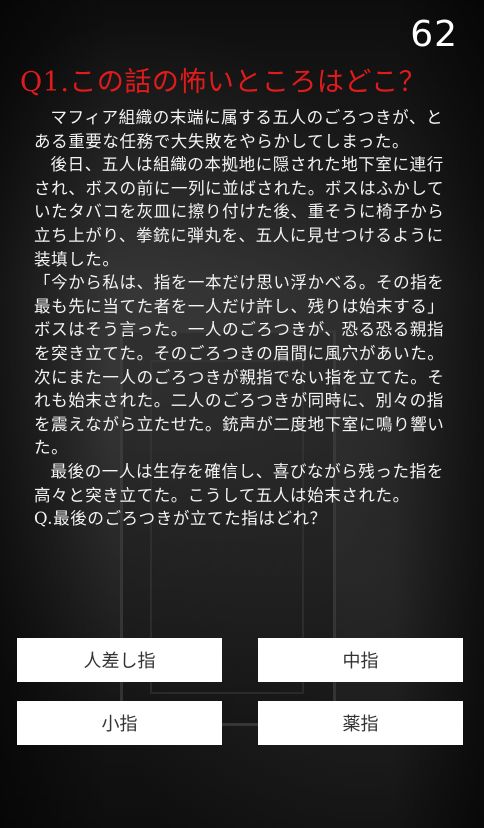 The width and height of the screenshot is (484, 828). I want to click on answer-button-middle-finger: 中指, so click(360, 660).